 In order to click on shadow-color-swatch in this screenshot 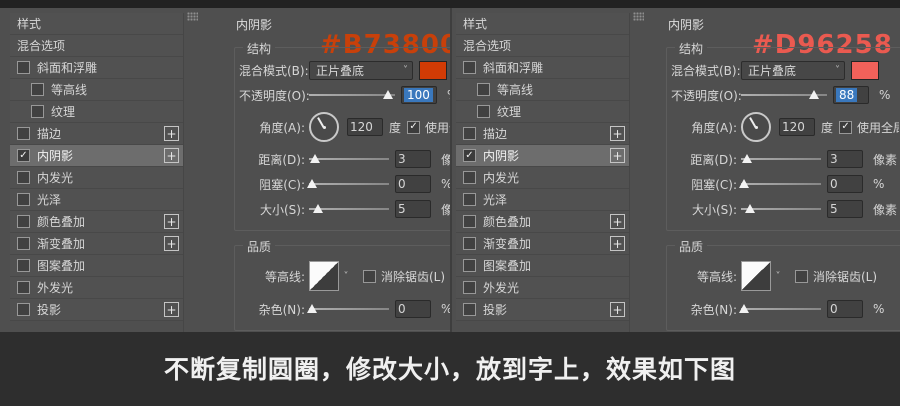, I will do `click(433, 70)`.